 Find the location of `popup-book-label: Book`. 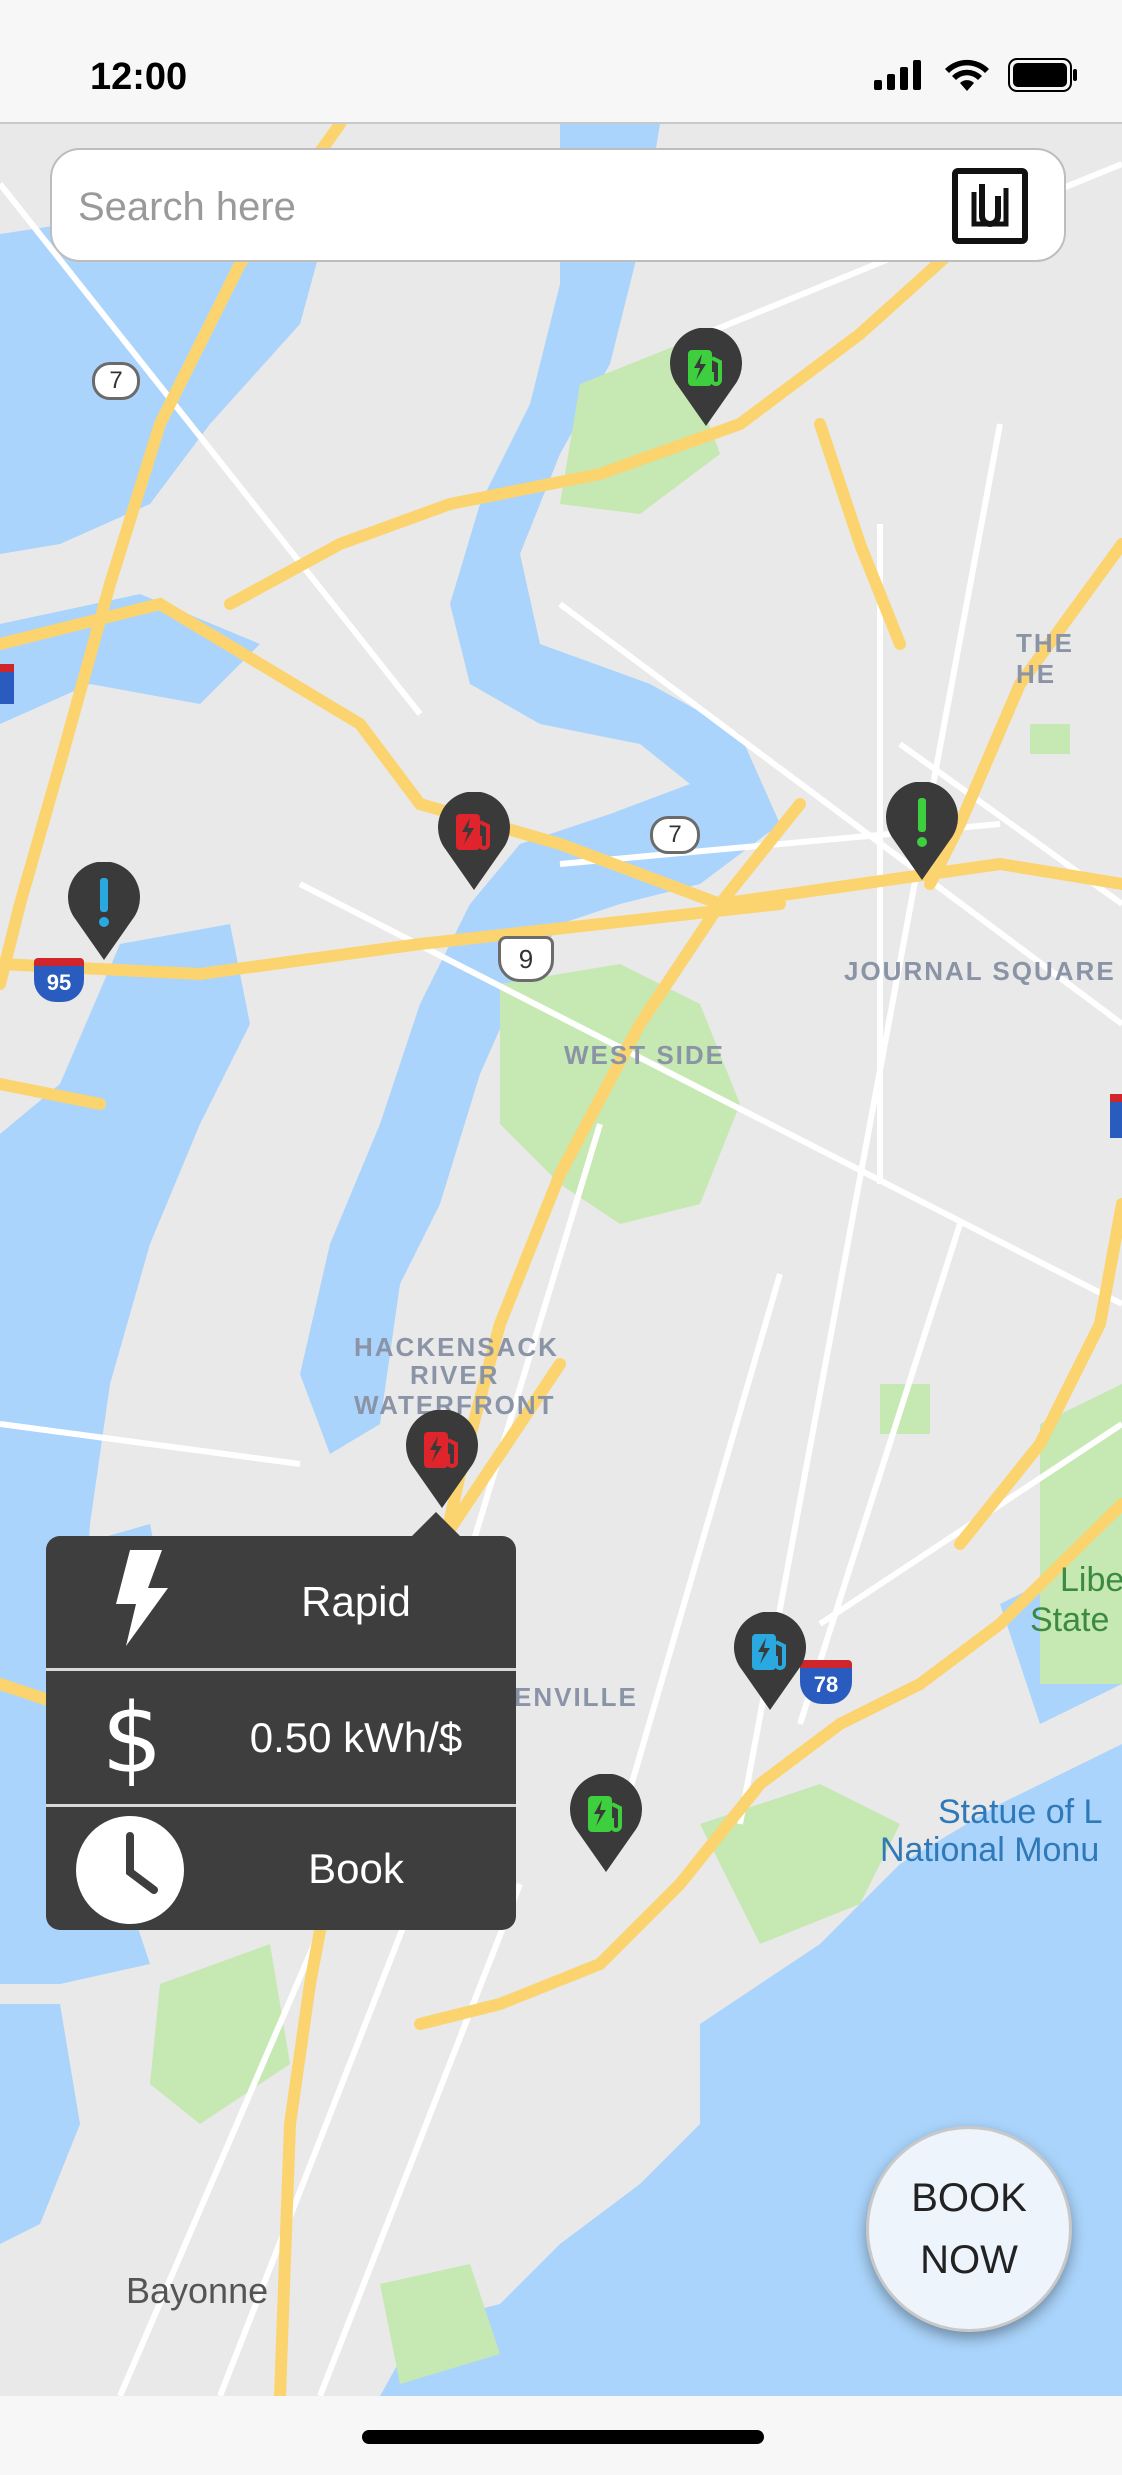

popup-book-label: Book is located at coordinates (356, 1869).